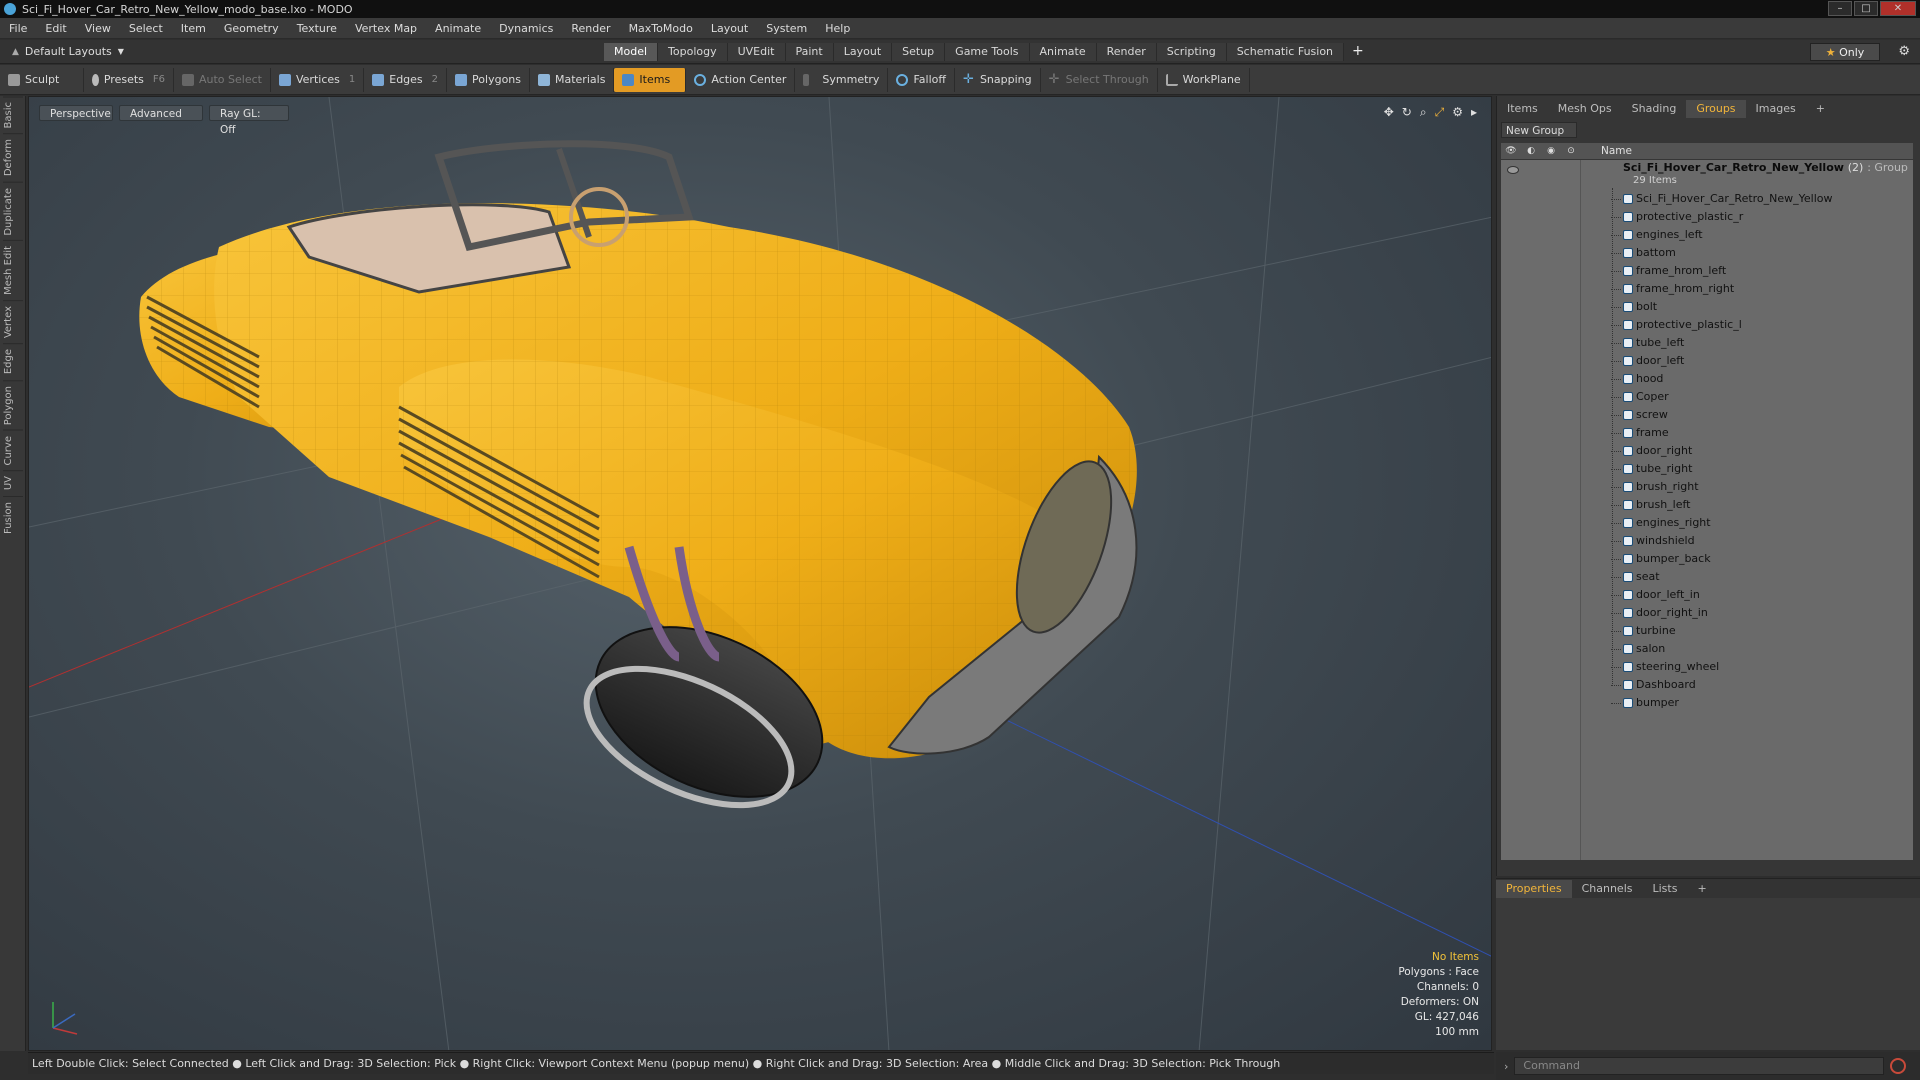 The image size is (1920, 1080). I want to click on tree-item: protective_plastic_l, so click(1707, 325).